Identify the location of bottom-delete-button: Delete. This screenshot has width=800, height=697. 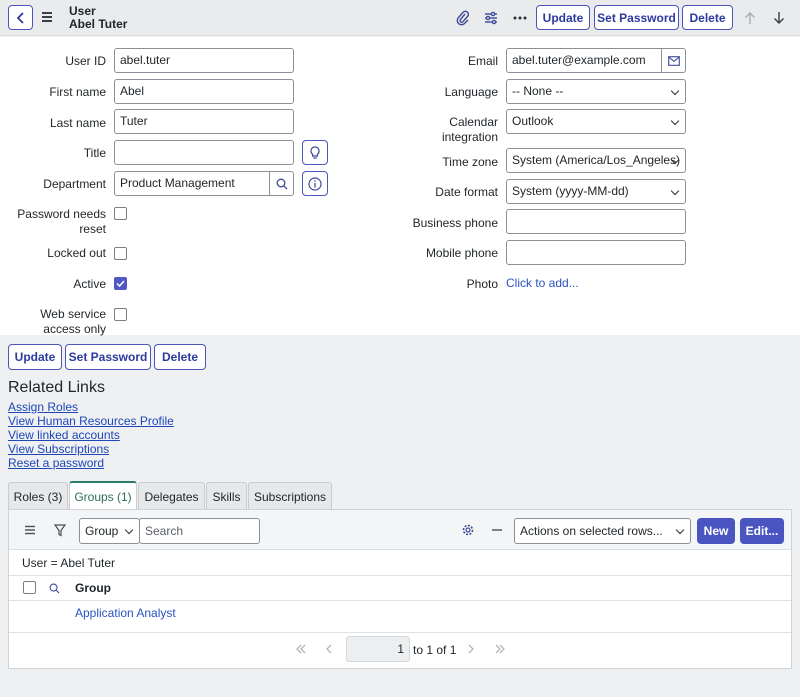
(180, 357).